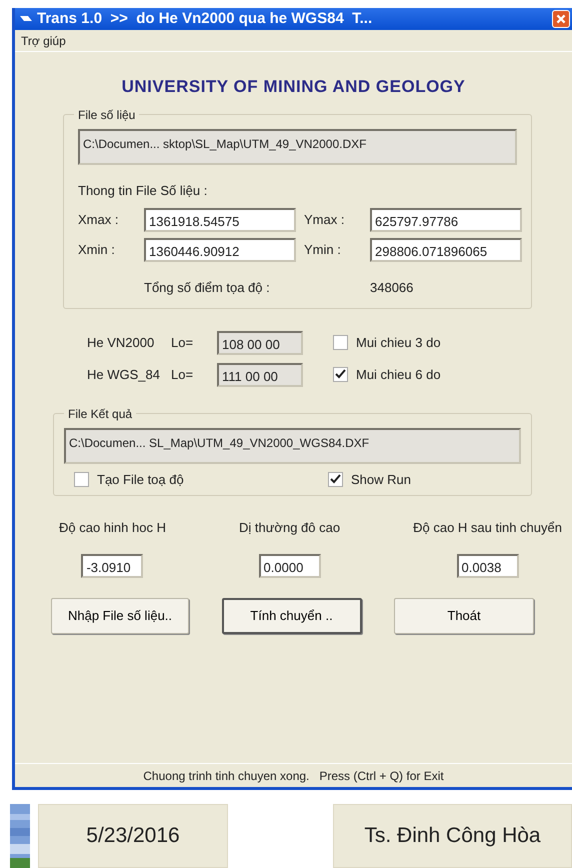 The height and width of the screenshot is (868, 572). What do you see at coordinates (260, 342) in the screenshot?
I see `lo-field: 108 00 00` at bounding box center [260, 342].